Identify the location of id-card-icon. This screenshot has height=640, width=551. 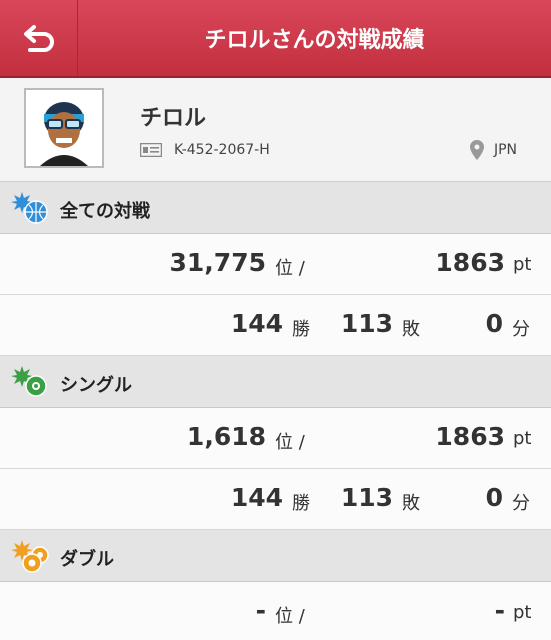
(151, 150).